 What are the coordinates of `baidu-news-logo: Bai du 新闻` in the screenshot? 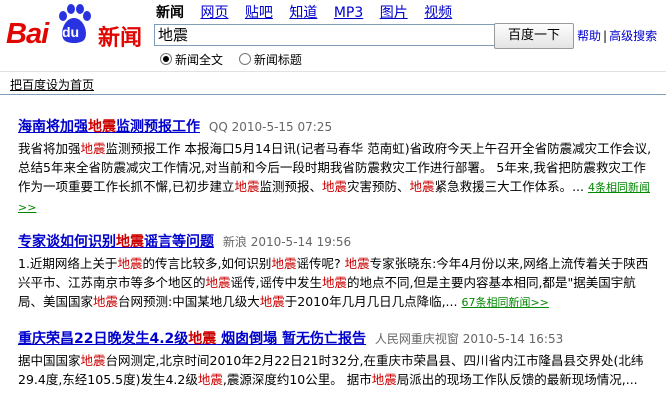 It's located at (76, 27).